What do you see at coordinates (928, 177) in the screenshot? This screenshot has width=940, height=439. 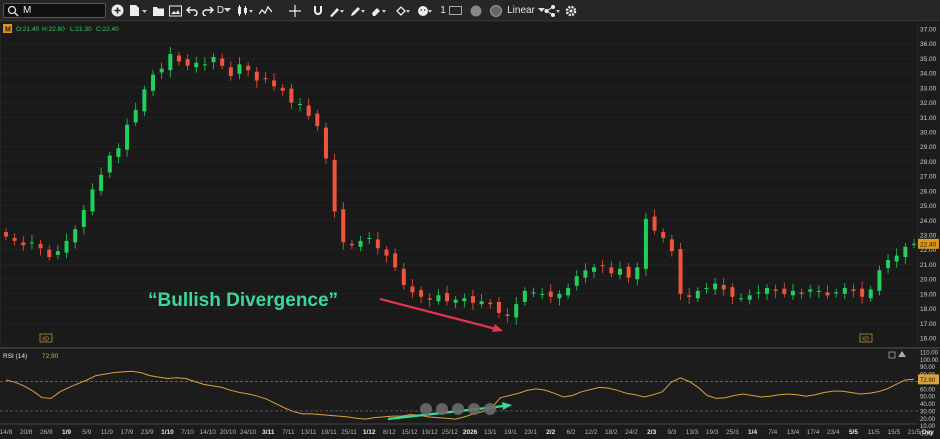 I see `price-tick-label: 27.00` at bounding box center [928, 177].